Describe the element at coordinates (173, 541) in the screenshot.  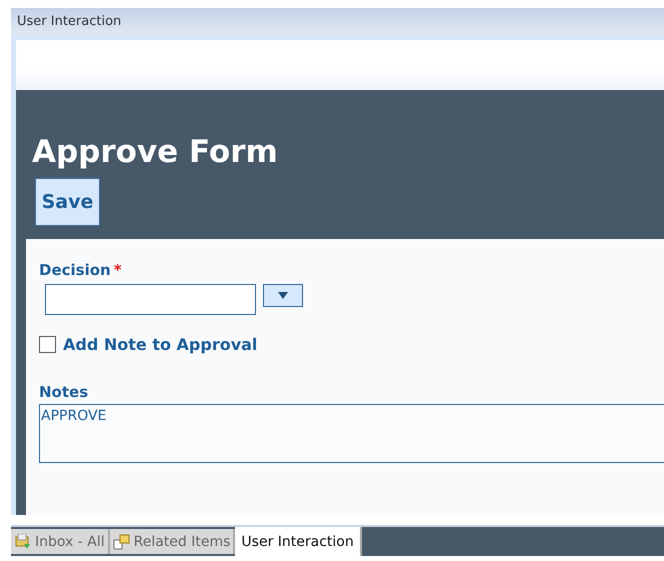
I see `tab: Related Items` at that location.